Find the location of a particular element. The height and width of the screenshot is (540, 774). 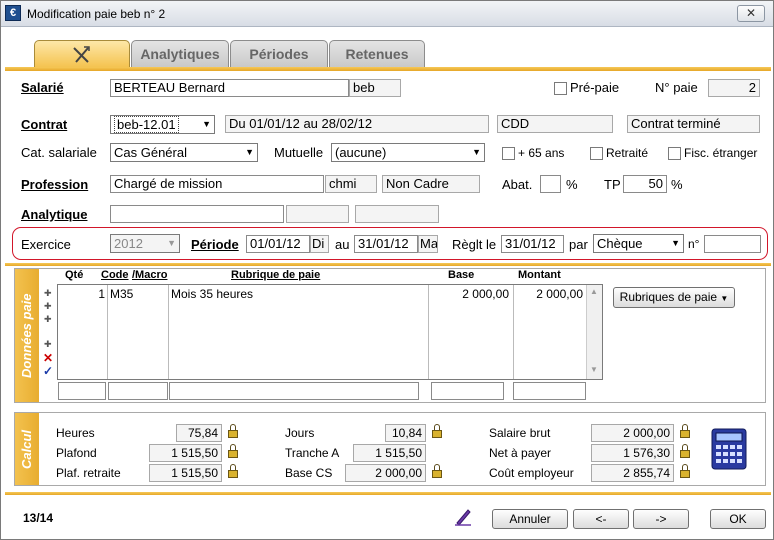

move-up-icon: ✚ is located at coordinates (48, 293).